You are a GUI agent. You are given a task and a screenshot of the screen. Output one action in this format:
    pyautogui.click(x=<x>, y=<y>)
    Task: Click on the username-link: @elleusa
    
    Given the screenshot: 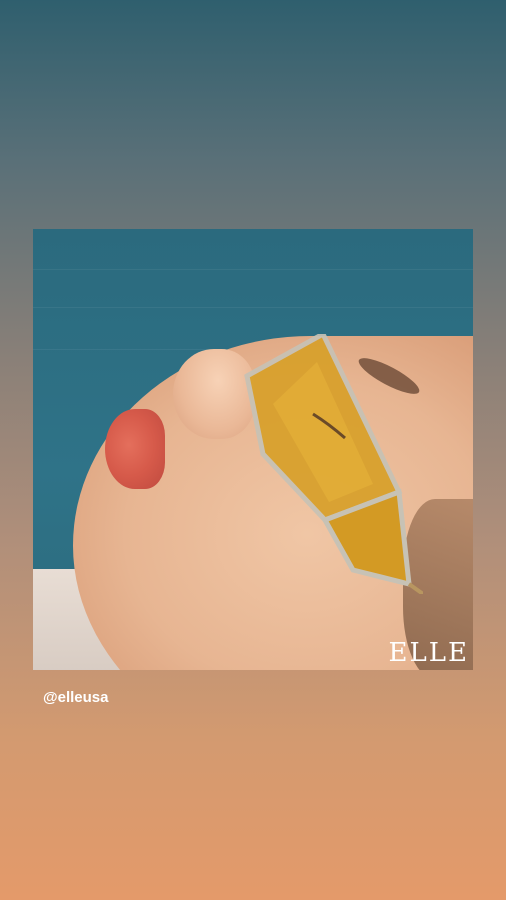 What is the action you would take?
    pyautogui.click(x=76, y=697)
    